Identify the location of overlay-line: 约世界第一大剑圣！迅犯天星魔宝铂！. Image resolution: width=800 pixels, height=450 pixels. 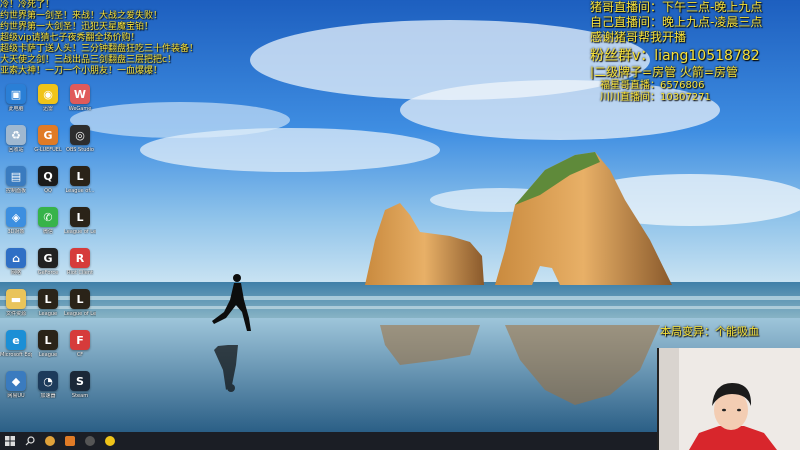
(77, 27).